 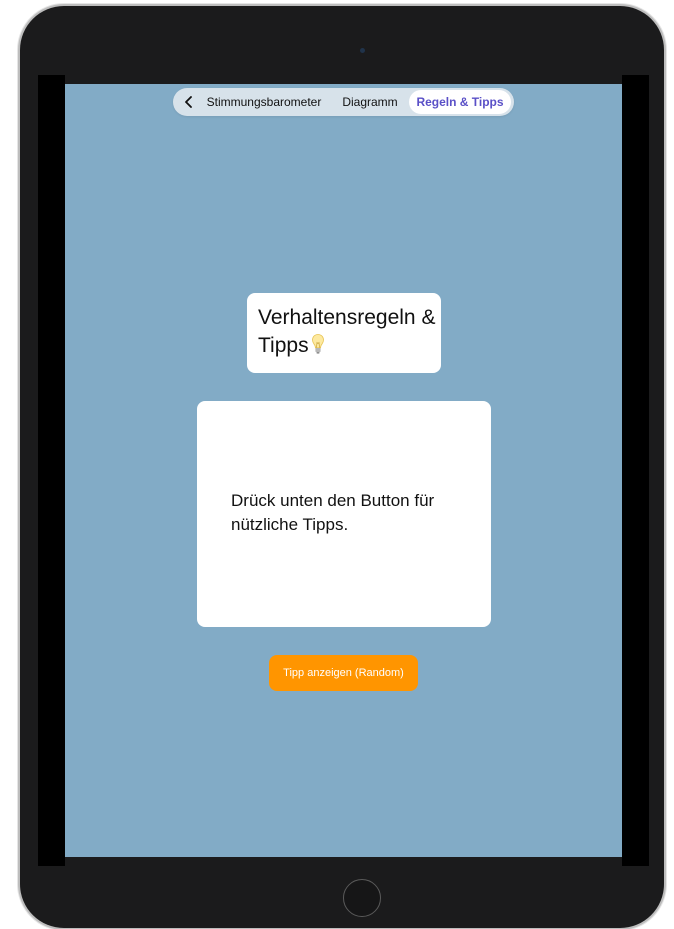 What do you see at coordinates (362, 898) in the screenshot?
I see `home-button` at bounding box center [362, 898].